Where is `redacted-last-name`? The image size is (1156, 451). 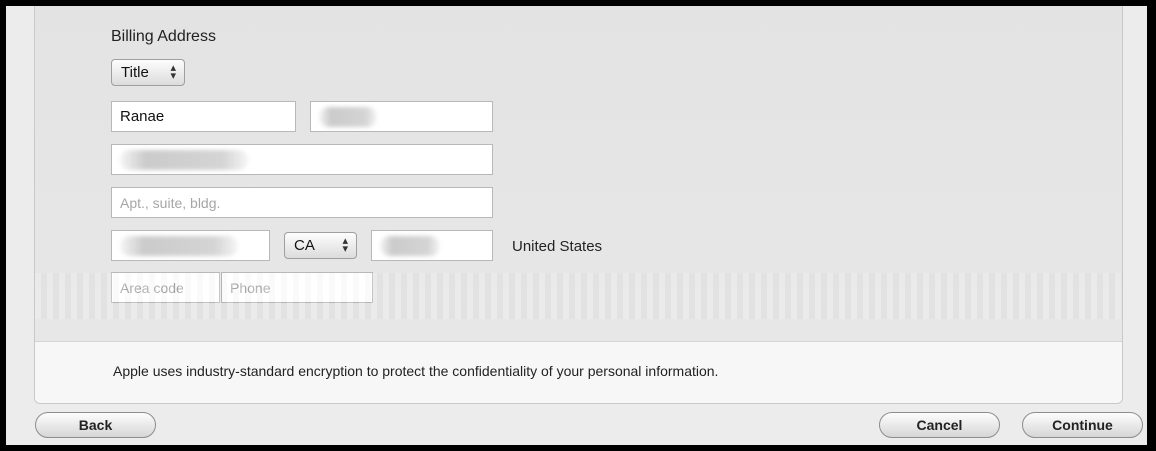 redacted-last-name is located at coordinates (348, 117).